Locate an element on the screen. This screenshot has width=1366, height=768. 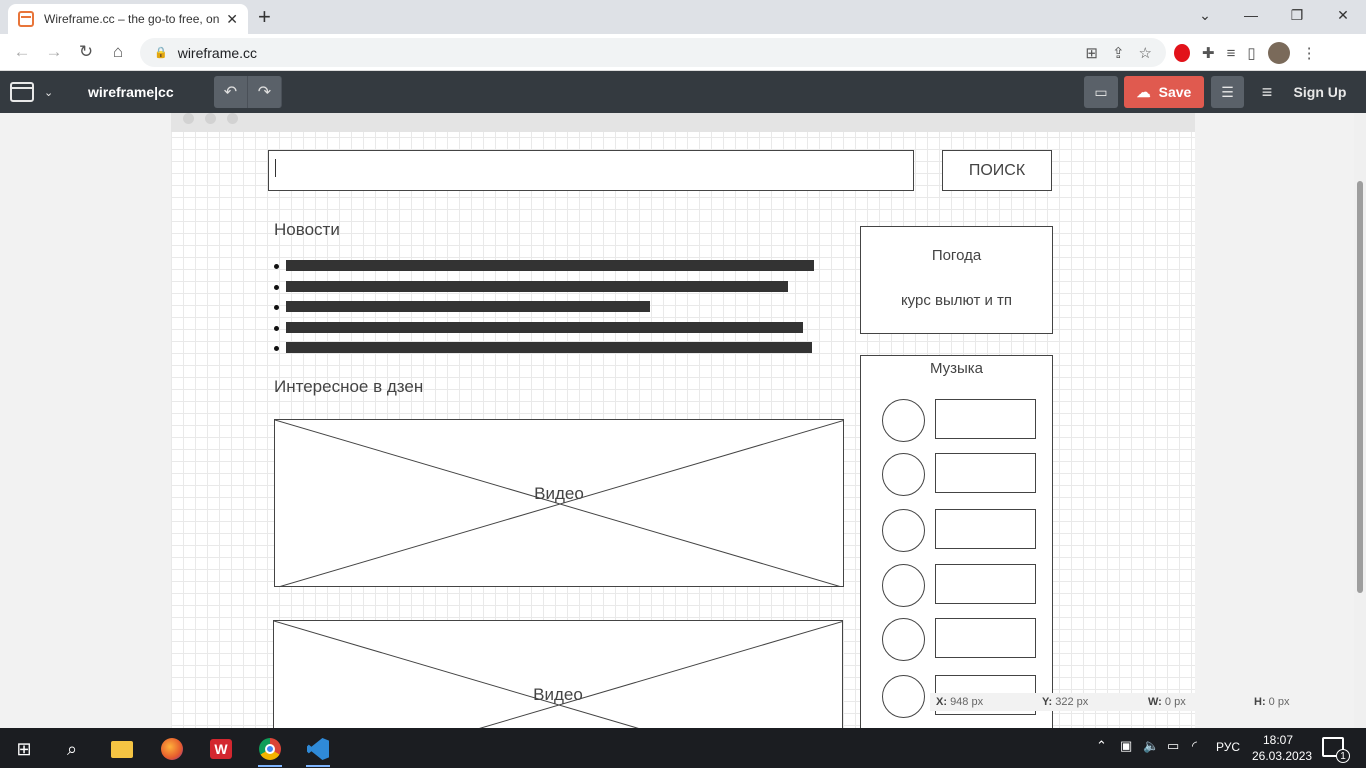
browser-menu-icon: ⋮ is located at coordinates (1309, 53).